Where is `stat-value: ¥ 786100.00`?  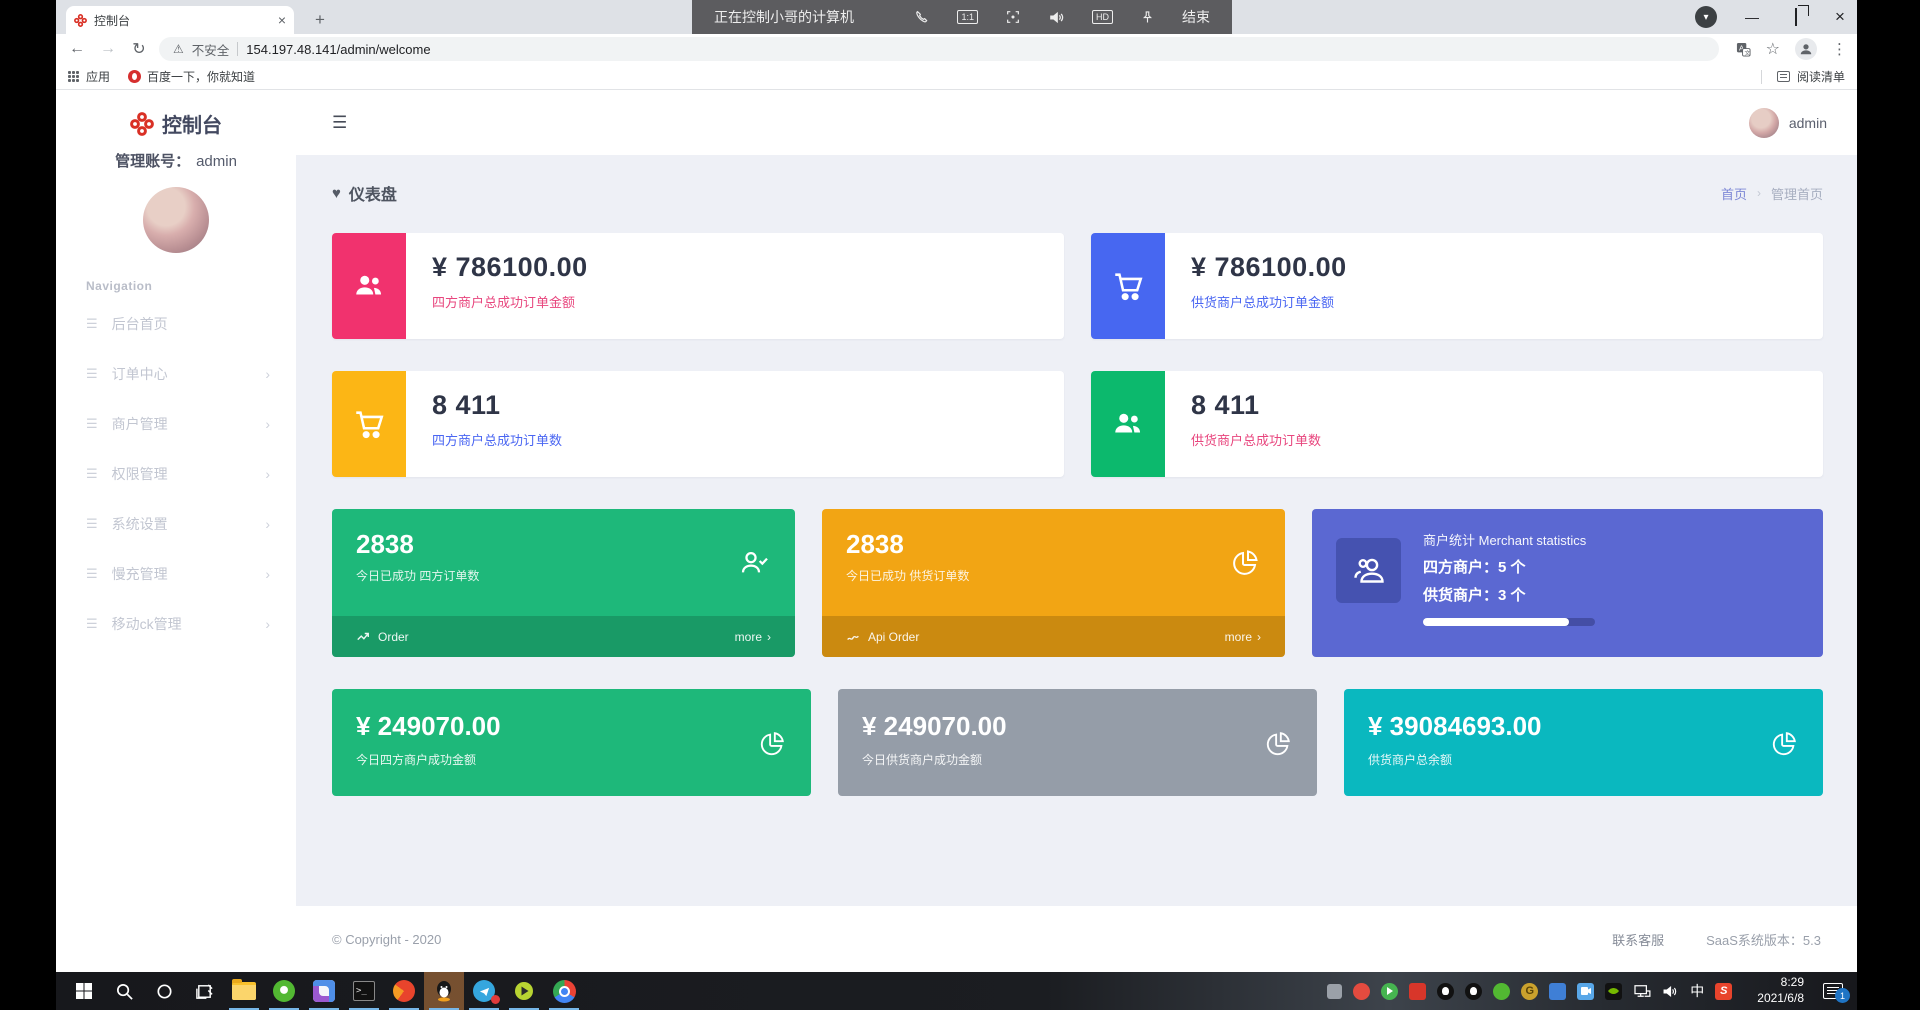 stat-value: ¥ 786100.00 is located at coordinates (1269, 267).